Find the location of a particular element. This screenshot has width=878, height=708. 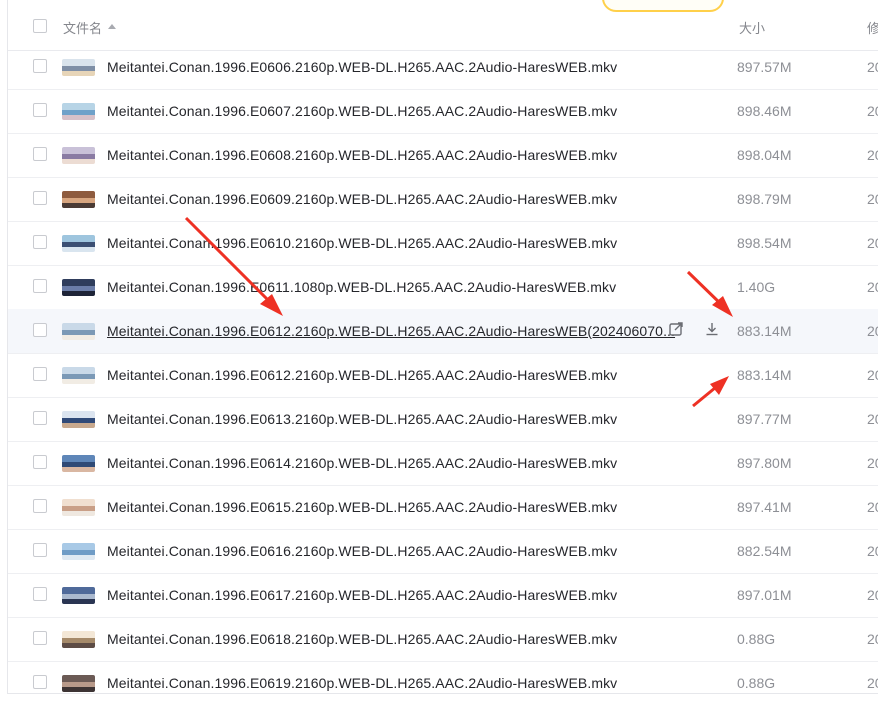

file-size: 898.04M is located at coordinates (764, 155).